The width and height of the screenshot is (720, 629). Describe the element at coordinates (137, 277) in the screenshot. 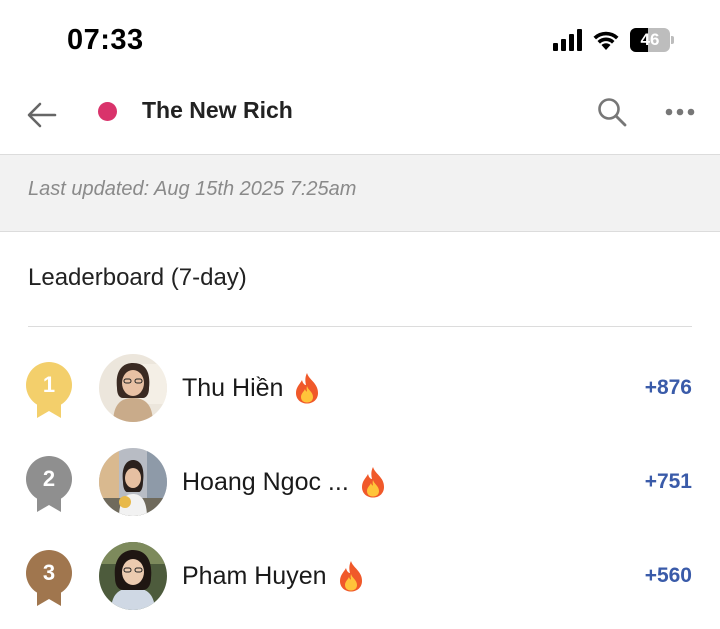

I see `leaderboard-title: Leaderboard (7-day)` at that location.